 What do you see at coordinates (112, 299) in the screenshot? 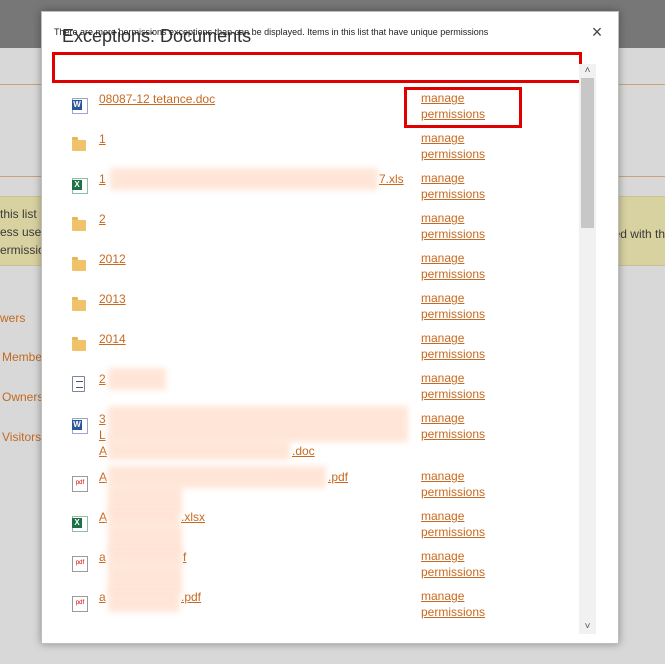
I see `file-link: 2013` at bounding box center [112, 299].